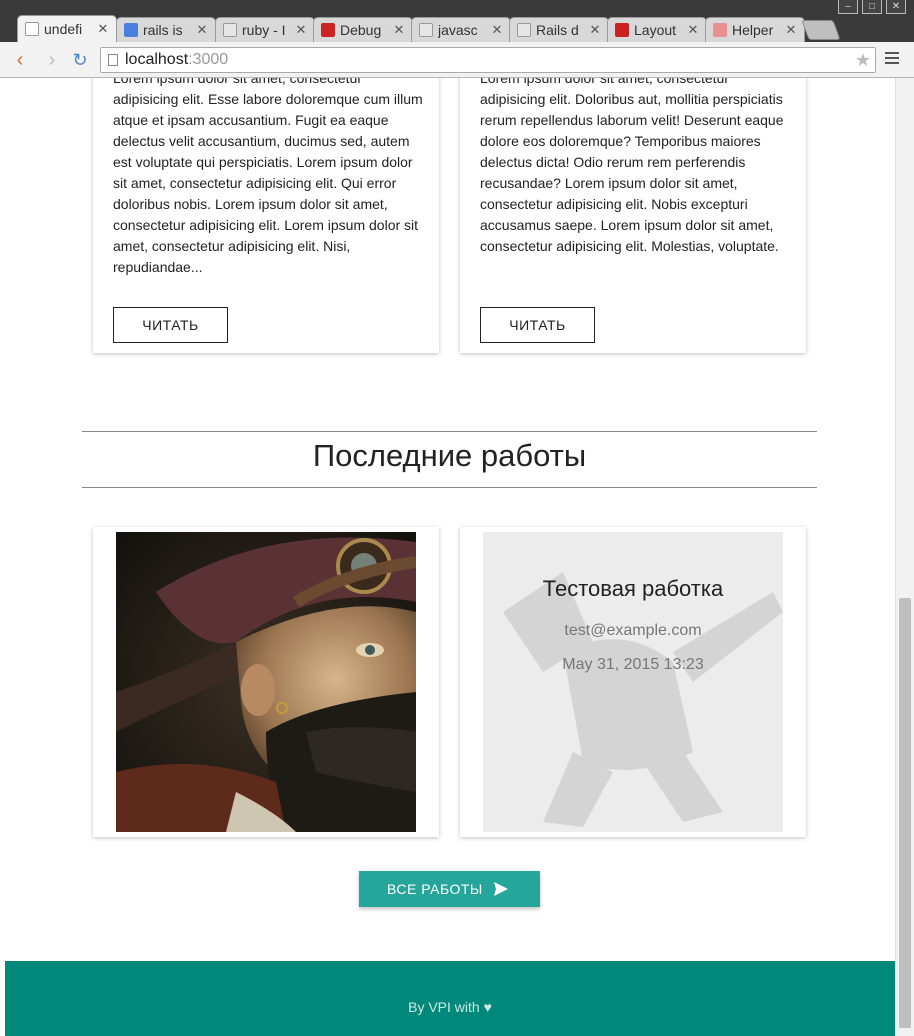 Image resolution: width=914 pixels, height=1036 pixels. I want to click on tab-title: rails is, so click(163, 30).